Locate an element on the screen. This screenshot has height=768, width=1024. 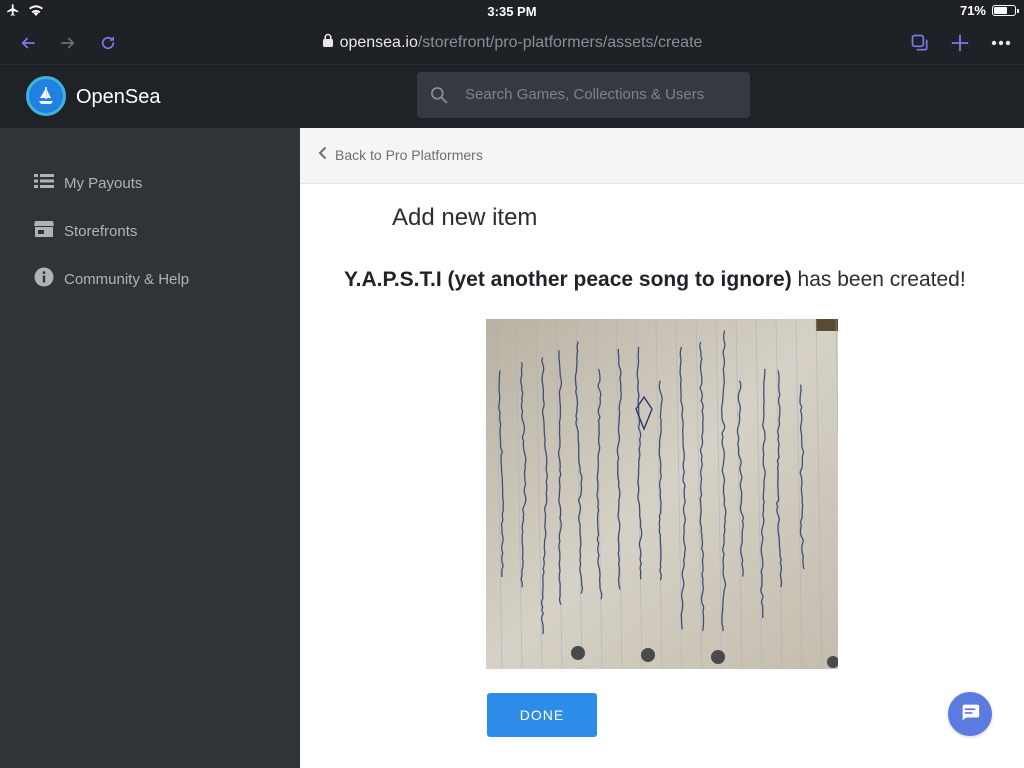
sidebar-item-storefronts: Storefronts is located at coordinates (85, 231).